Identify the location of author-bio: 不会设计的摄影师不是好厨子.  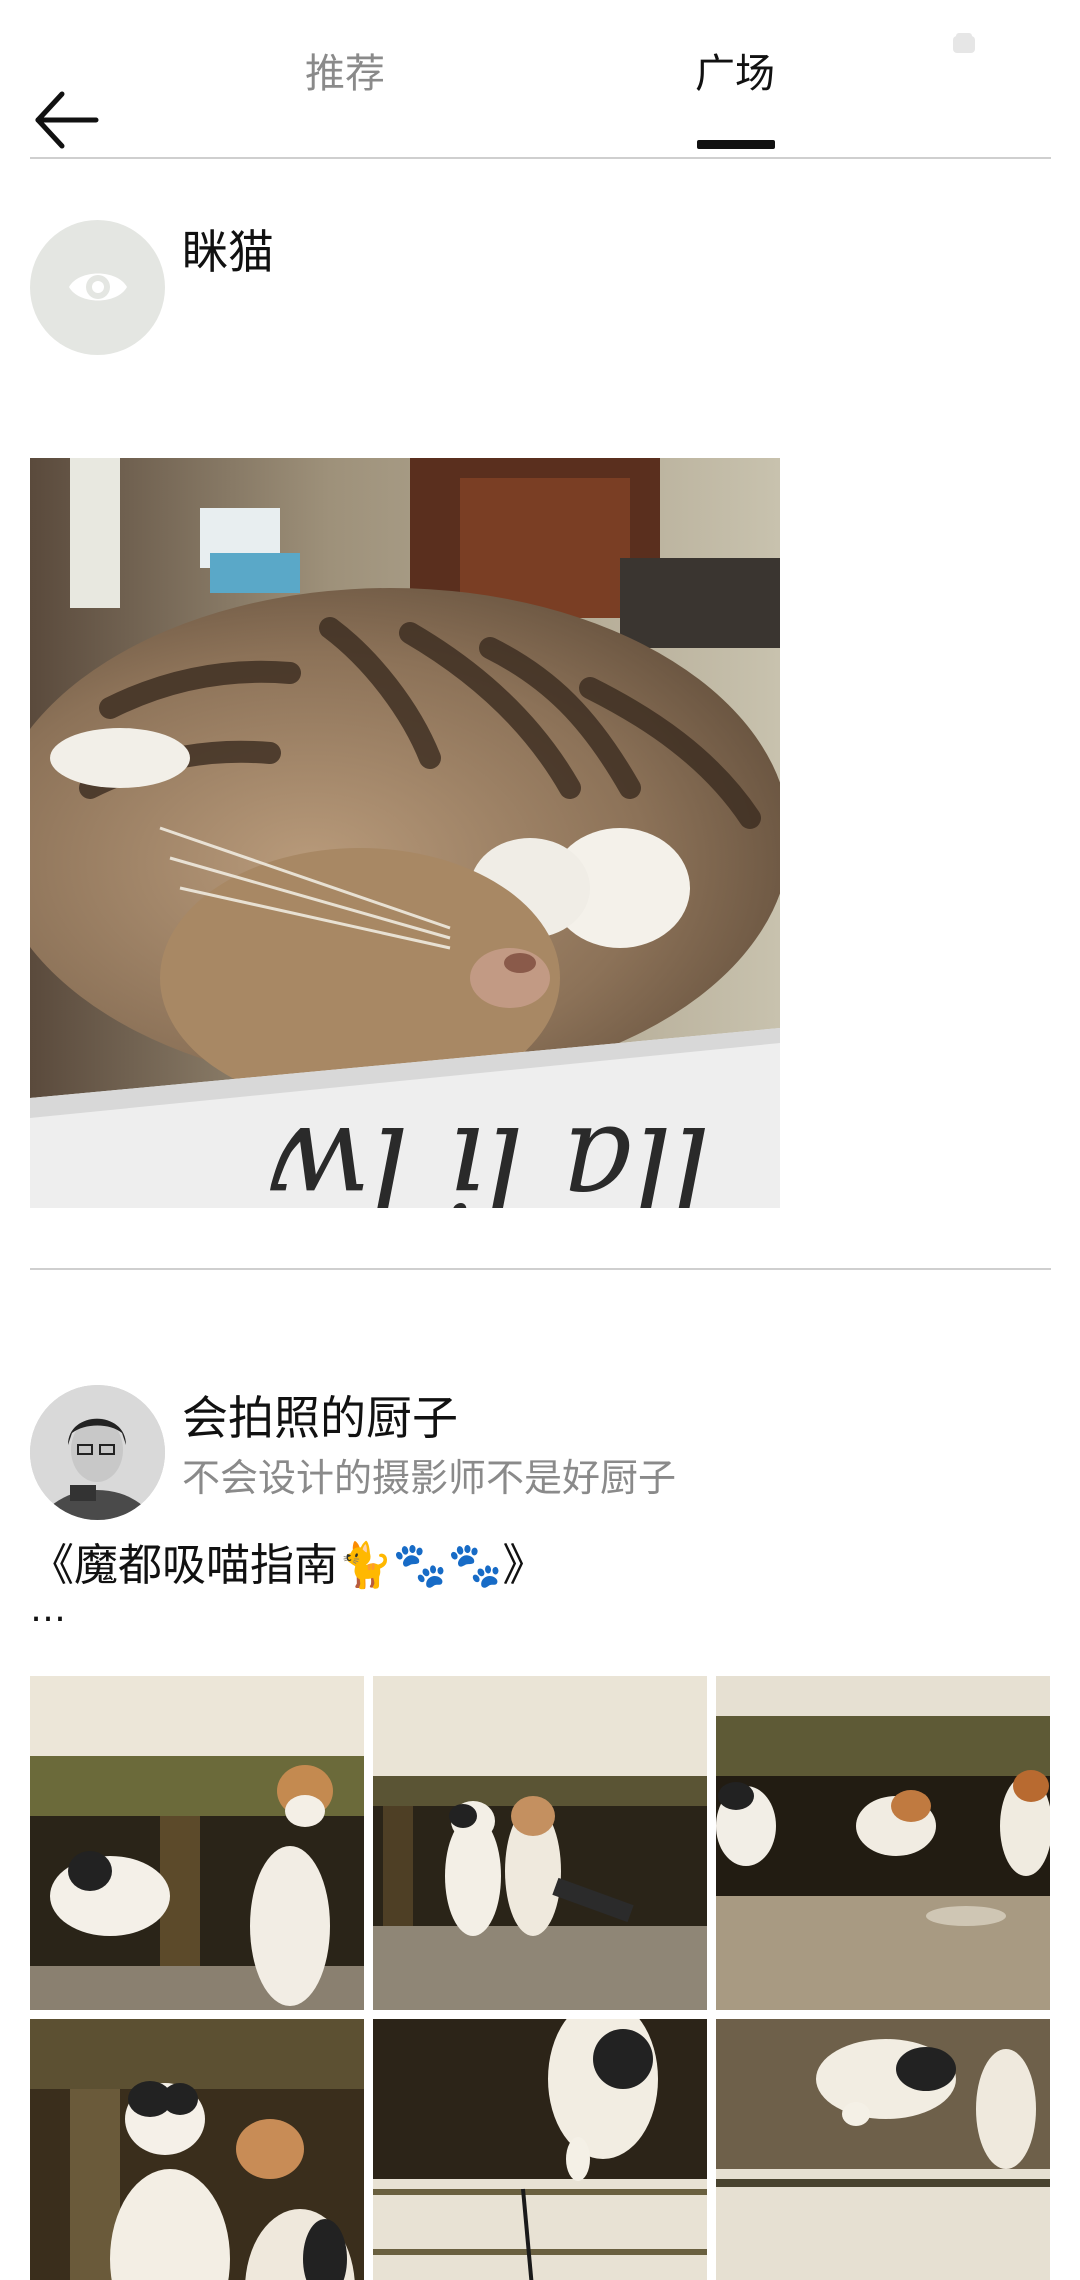
(429, 1478).